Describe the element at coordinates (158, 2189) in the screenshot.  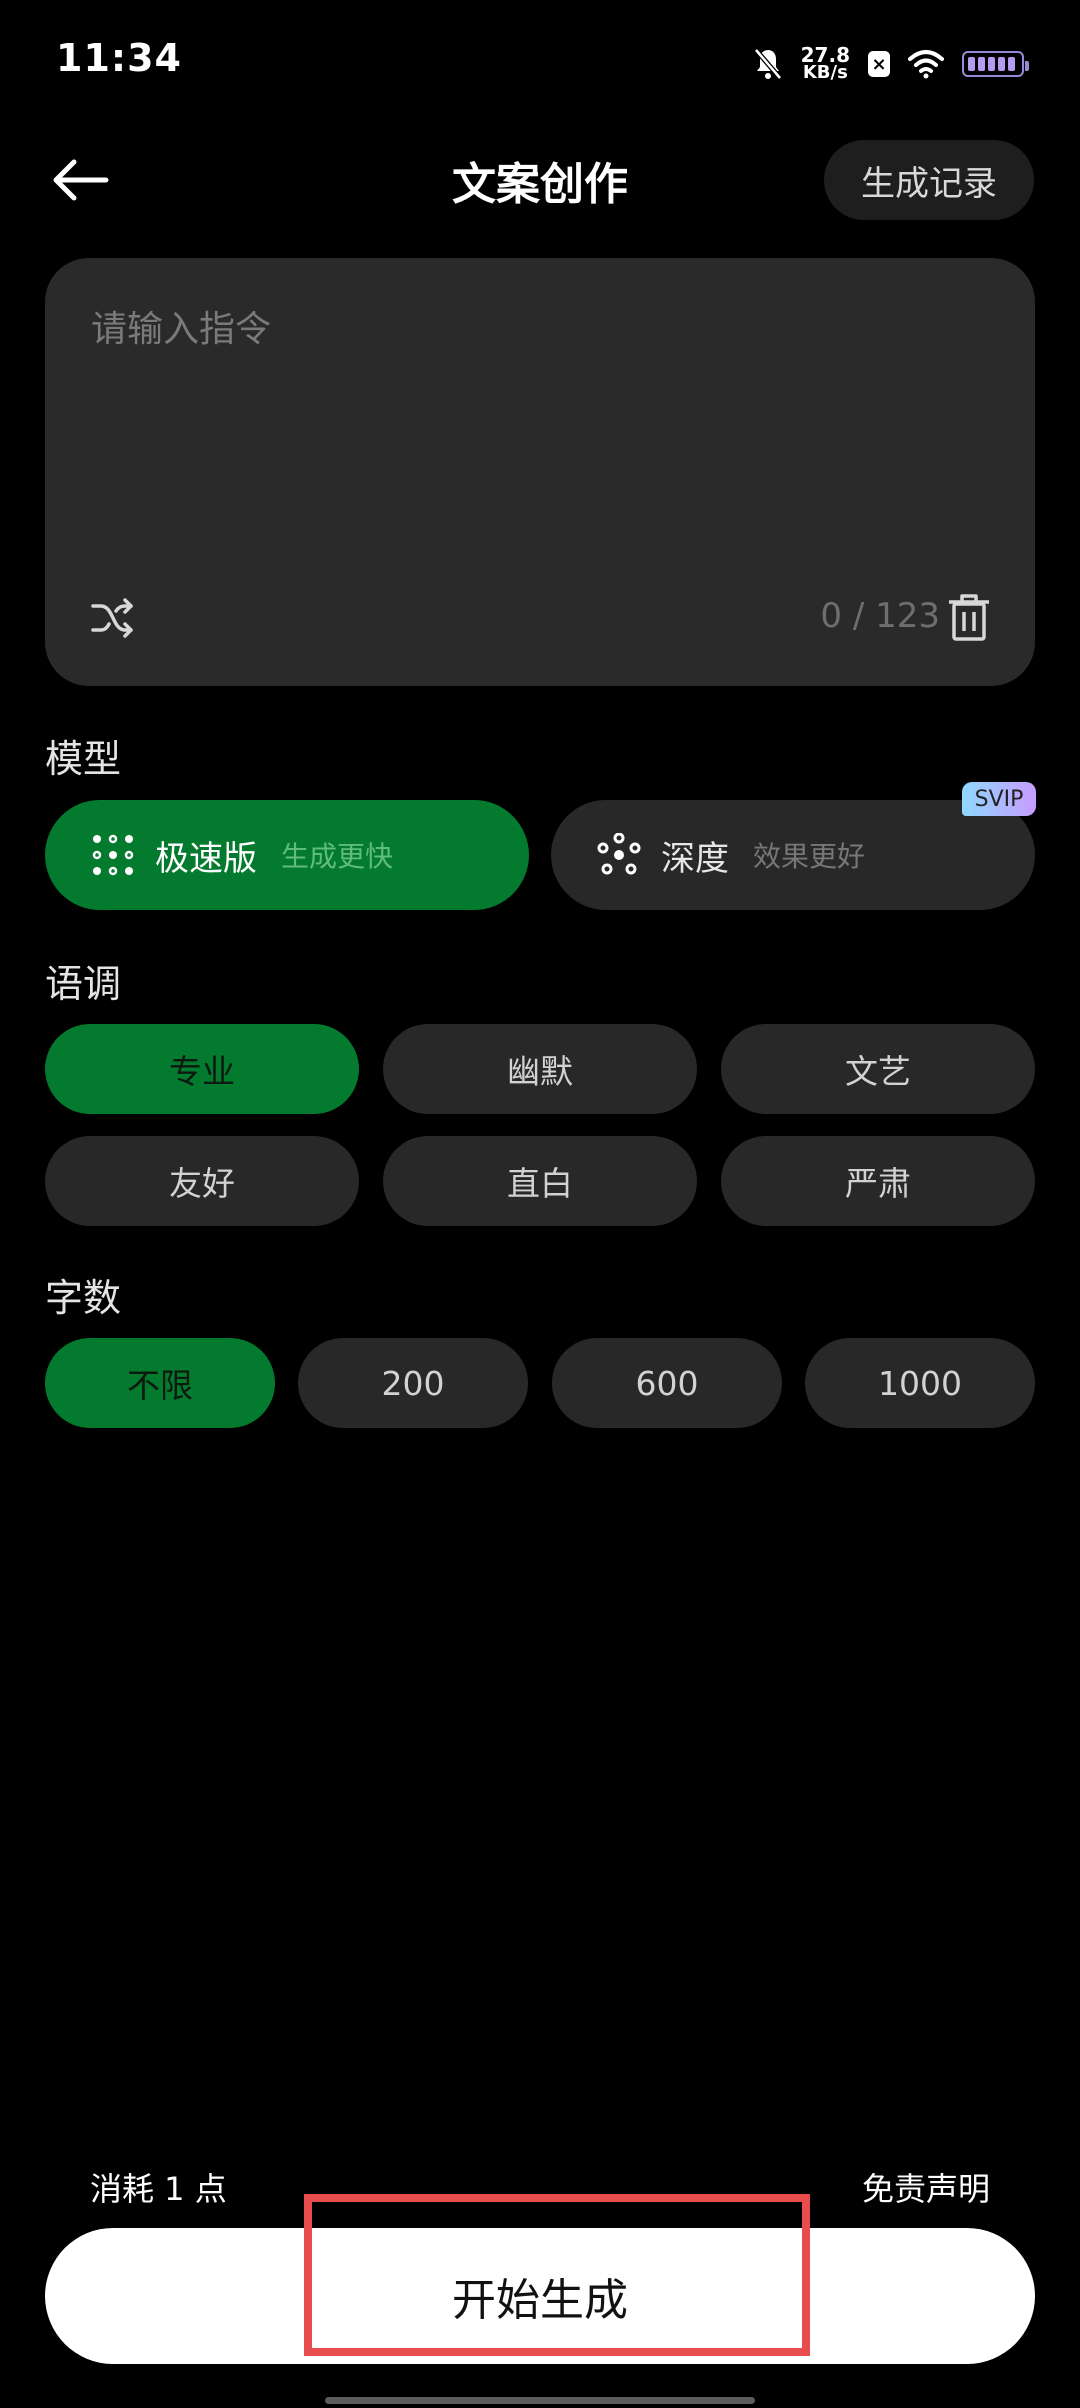
I see `cost-label: 消耗 1 点` at that location.